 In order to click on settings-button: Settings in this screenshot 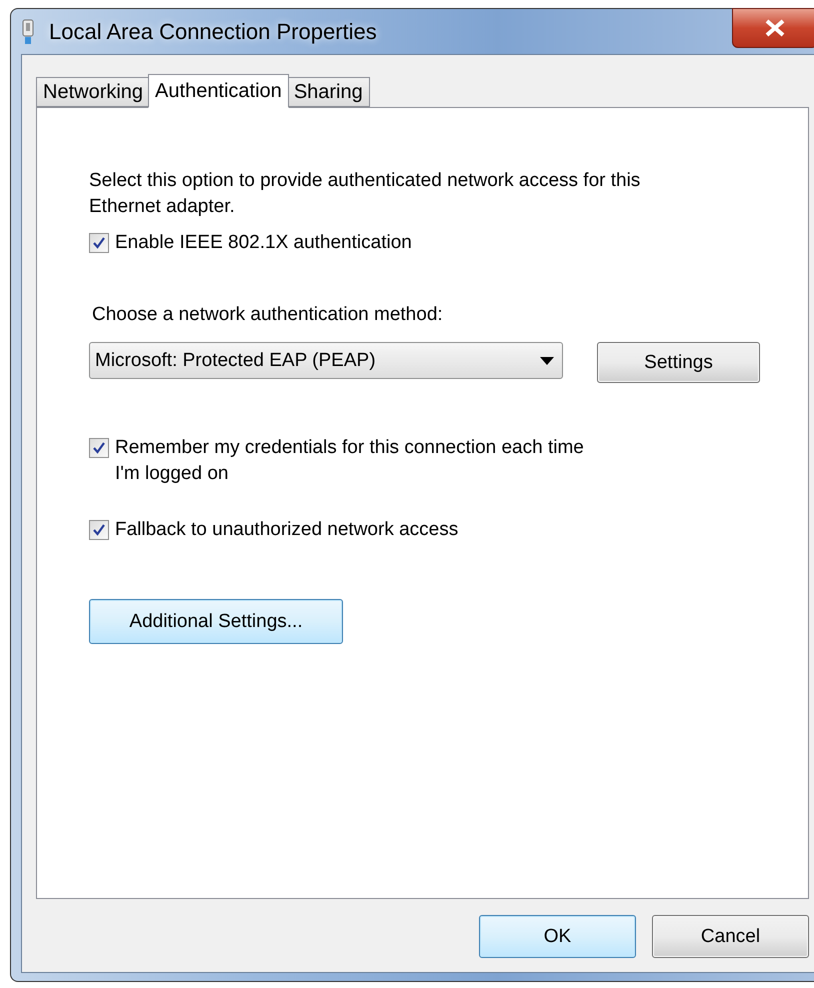, I will do `click(678, 362)`.